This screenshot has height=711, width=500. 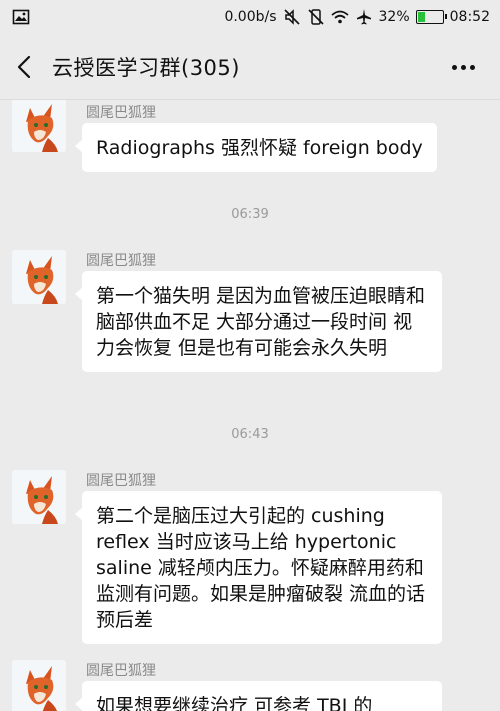 I want to click on wifi-icon, so click(x=339, y=17).